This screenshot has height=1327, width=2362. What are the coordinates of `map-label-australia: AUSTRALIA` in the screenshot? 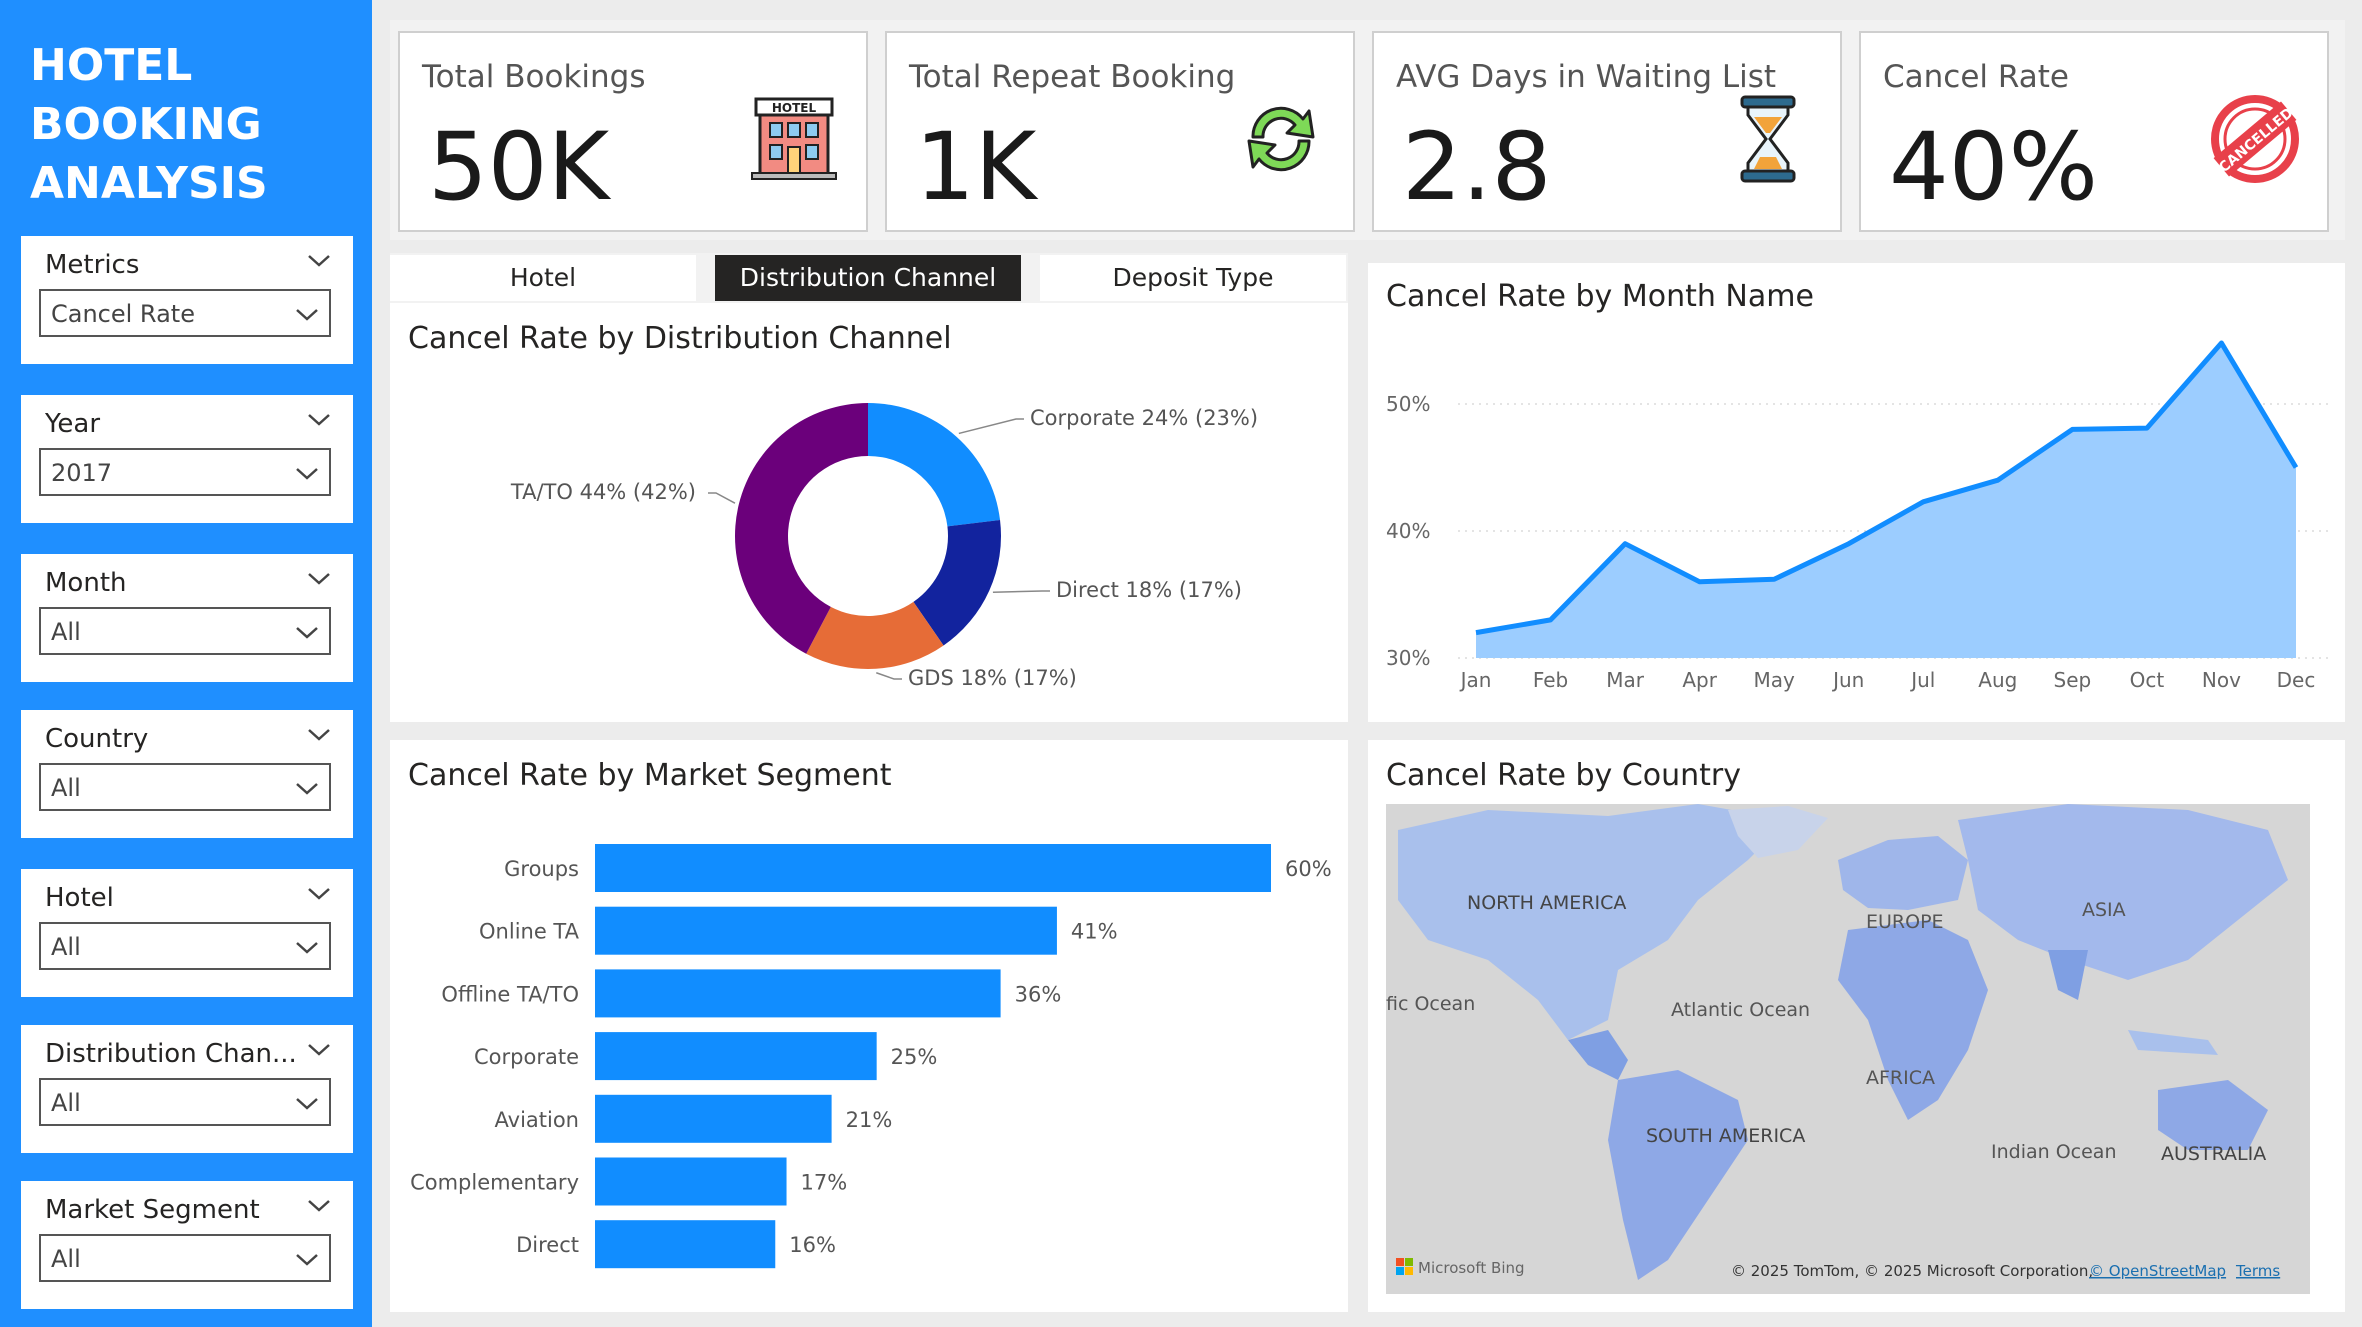 It's located at (2213, 1154).